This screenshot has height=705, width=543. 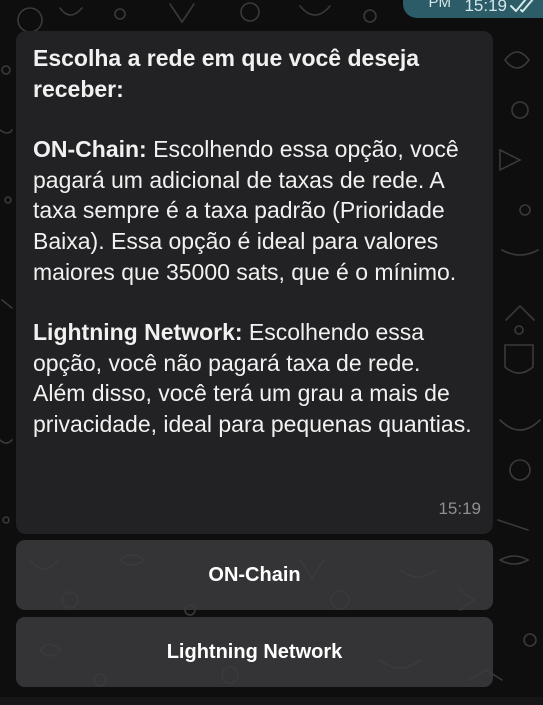 What do you see at coordinates (138, 332) in the screenshot?
I see `lightning-title: Lightning Network:` at bounding box center [138, 332].